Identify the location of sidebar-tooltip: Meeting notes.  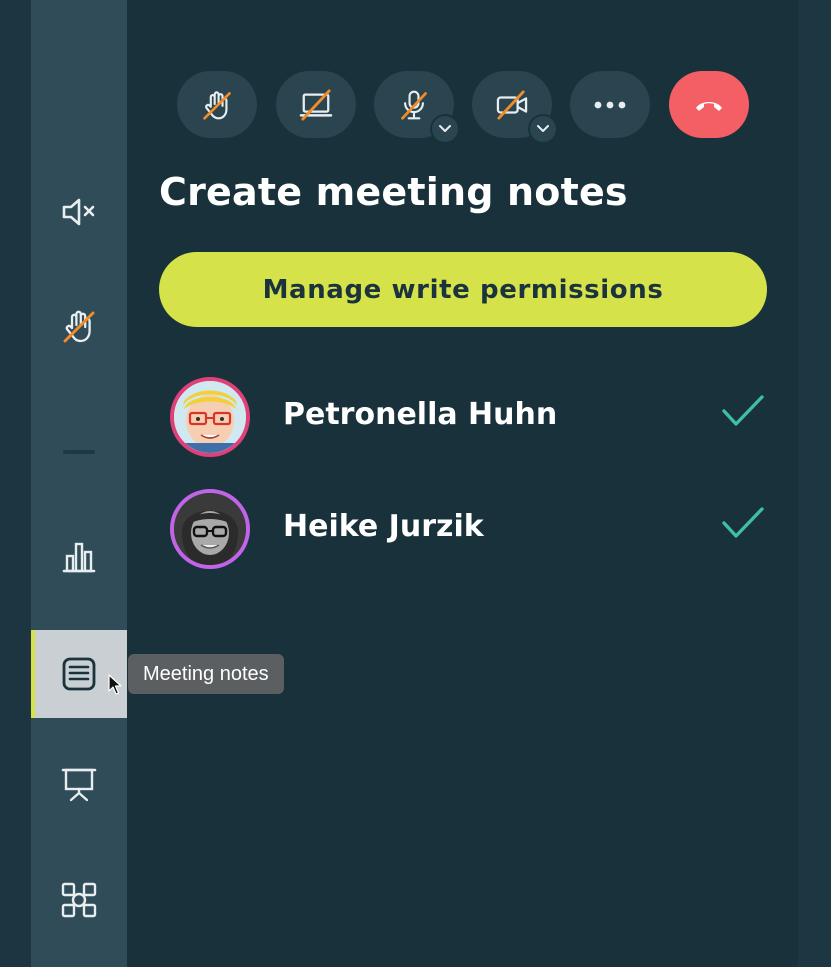
(206, 674).